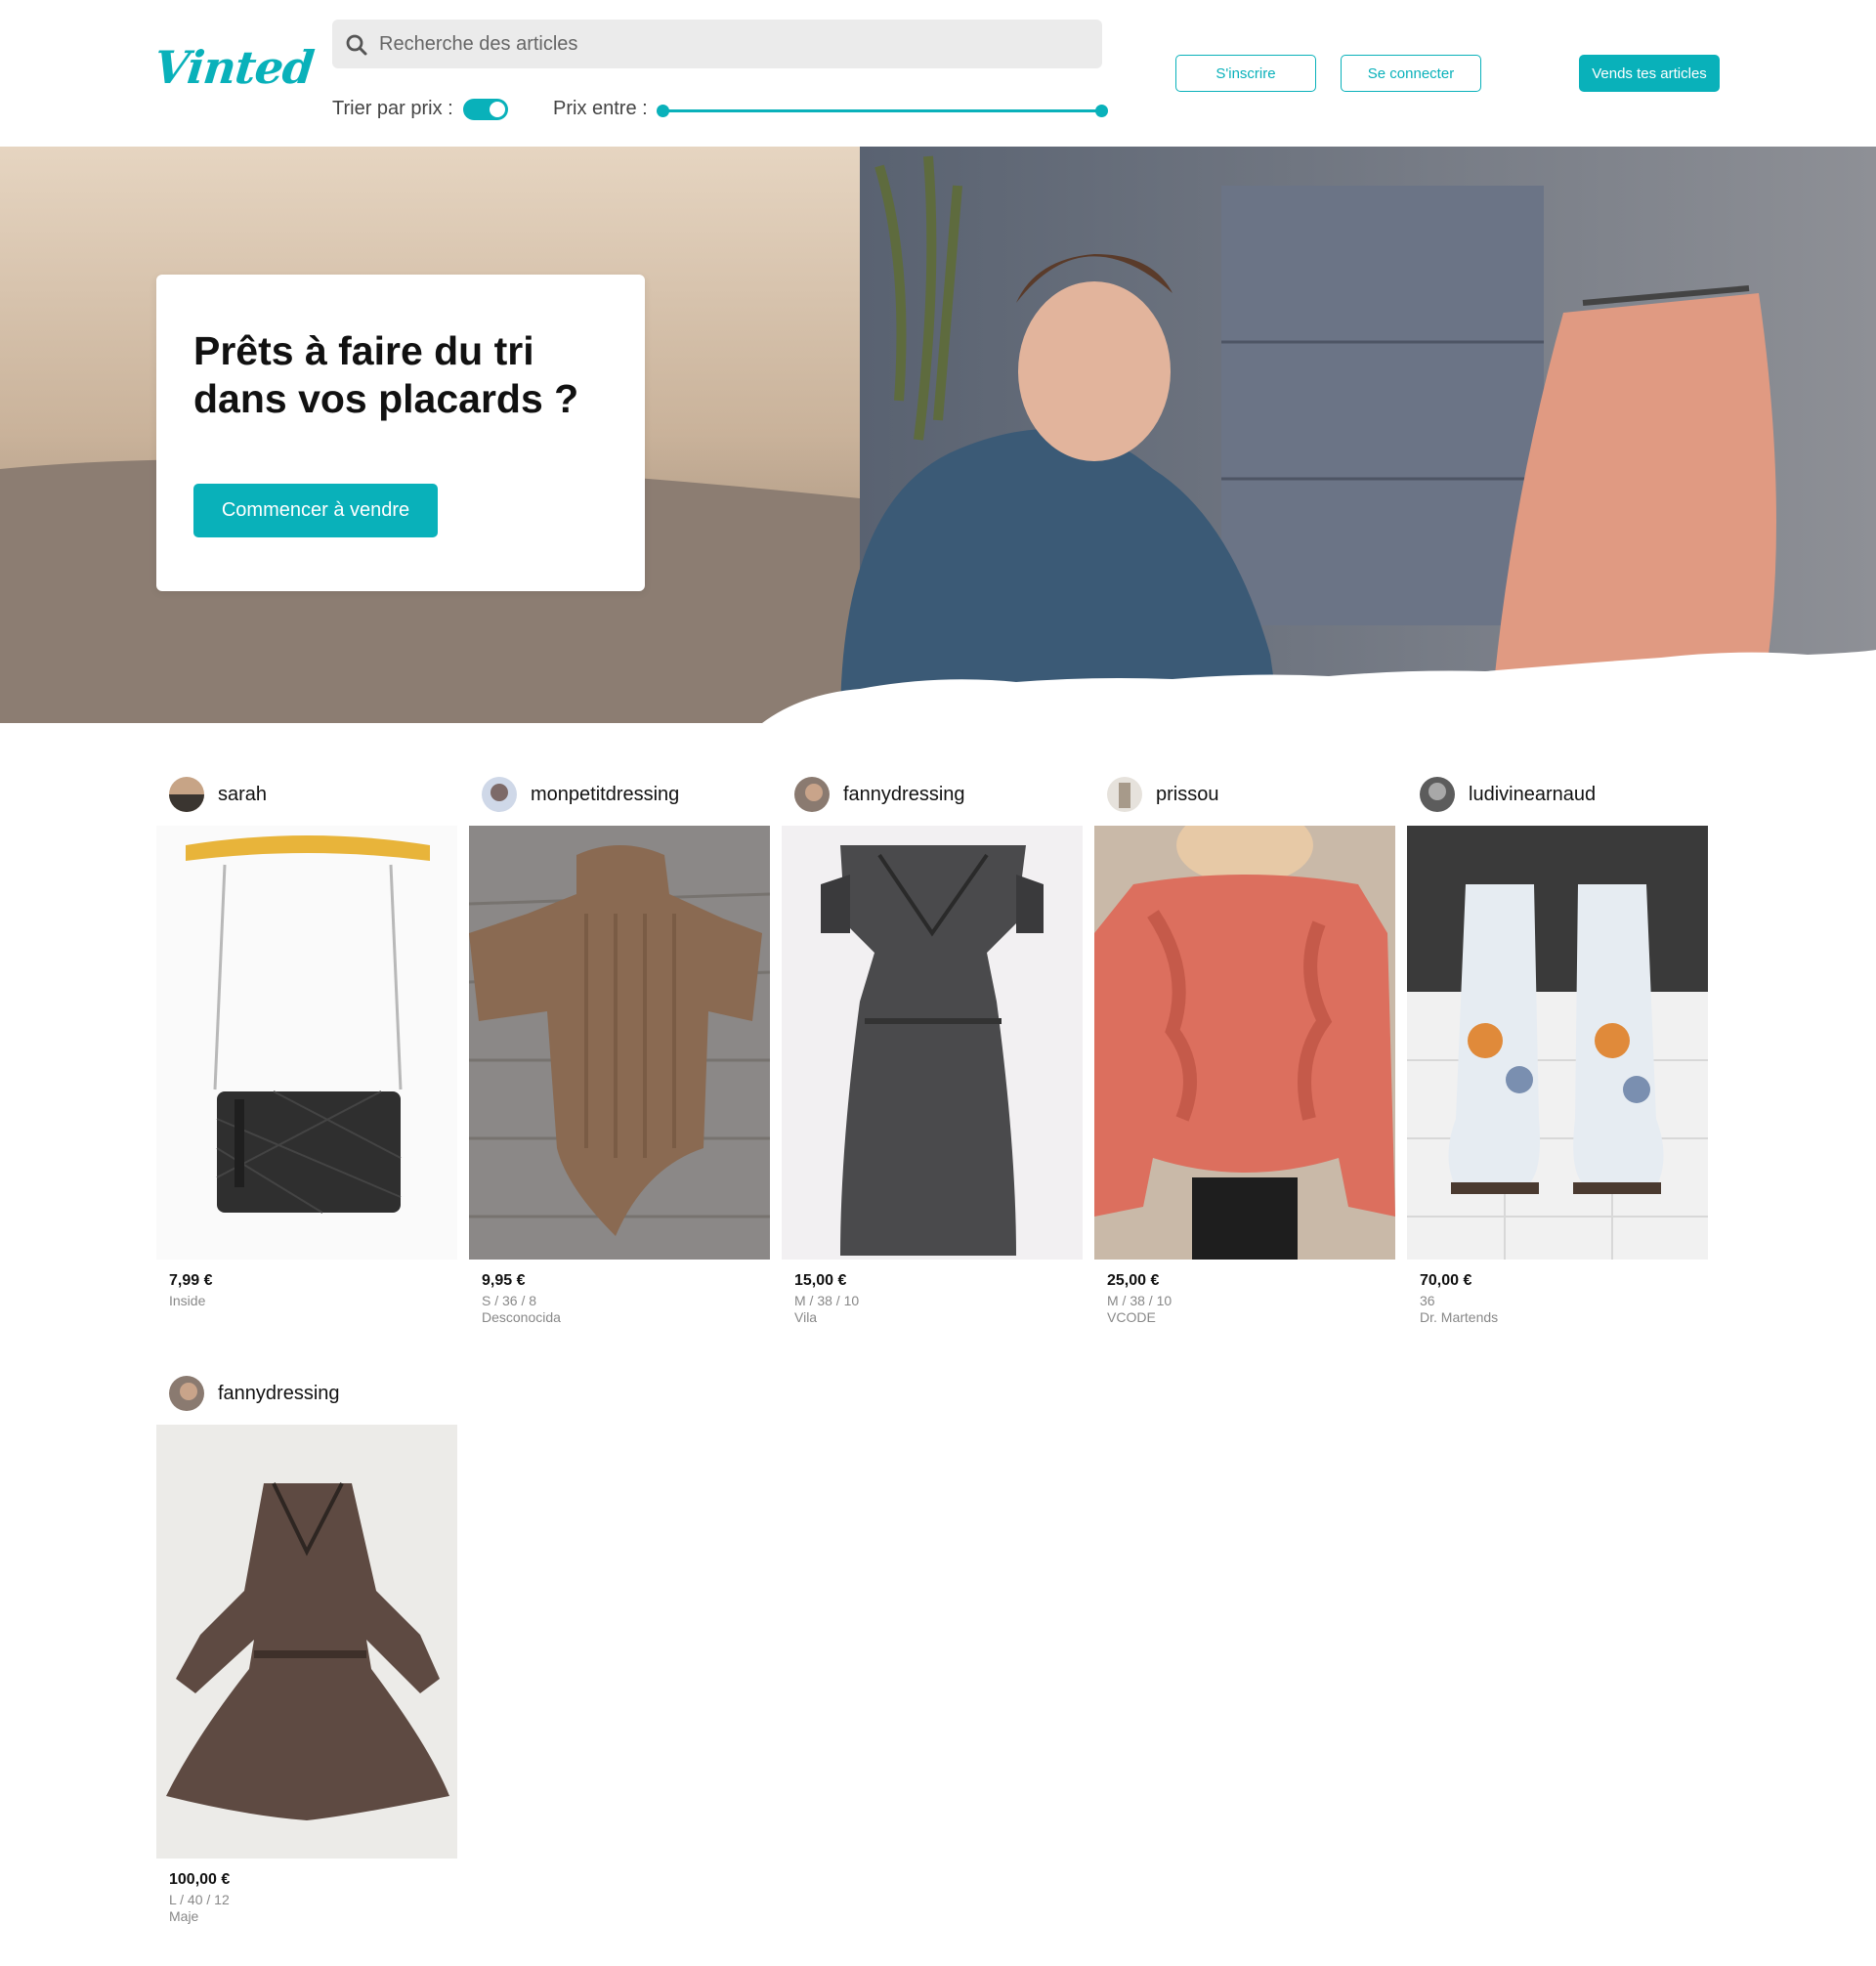 The height and width of the screenshot is (1966, 1876). Describe the element at coordinates (605, 794) in the screenshot. I see `seller-username: monpetitdressing` at that location.